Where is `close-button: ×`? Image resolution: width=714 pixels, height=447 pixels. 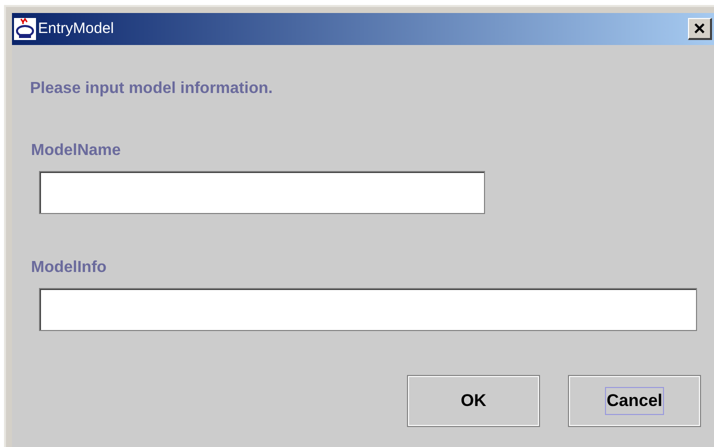 close-button: × is located at coordinates (700, 29).